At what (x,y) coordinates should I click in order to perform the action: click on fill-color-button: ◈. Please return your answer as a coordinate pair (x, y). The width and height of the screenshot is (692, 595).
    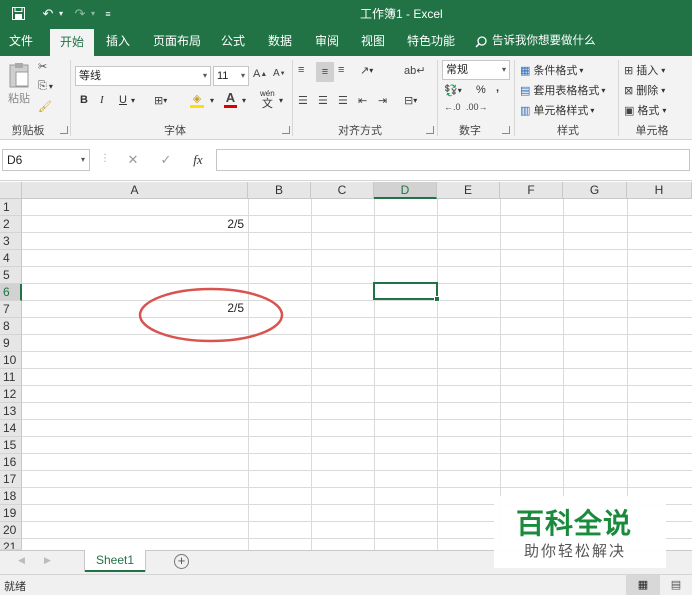
    Looking at the image, I should click on (197, 100).